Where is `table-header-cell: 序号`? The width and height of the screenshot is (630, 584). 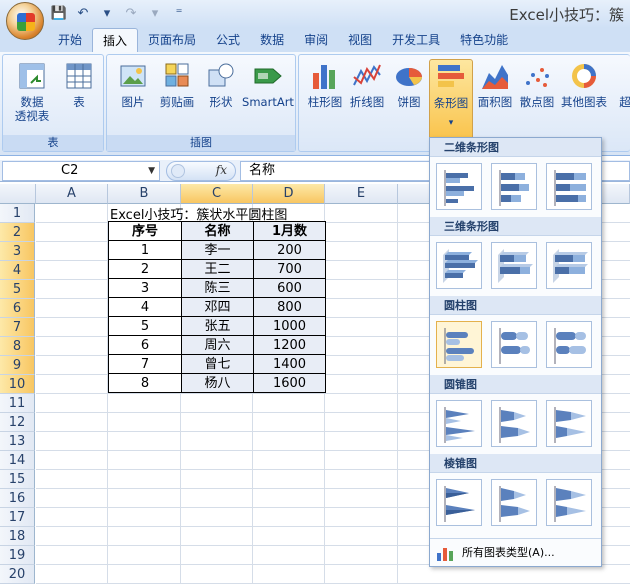
table-header-cell: 序号 is located at coordinates (145, 231).